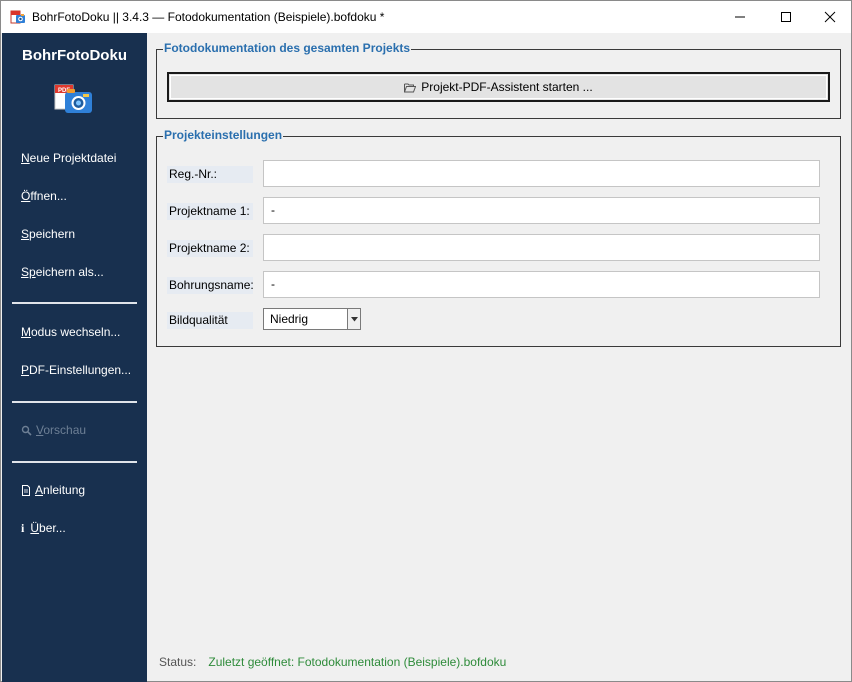  I want to click on sidebar-item-mnemonic: M, so click(26, 332).